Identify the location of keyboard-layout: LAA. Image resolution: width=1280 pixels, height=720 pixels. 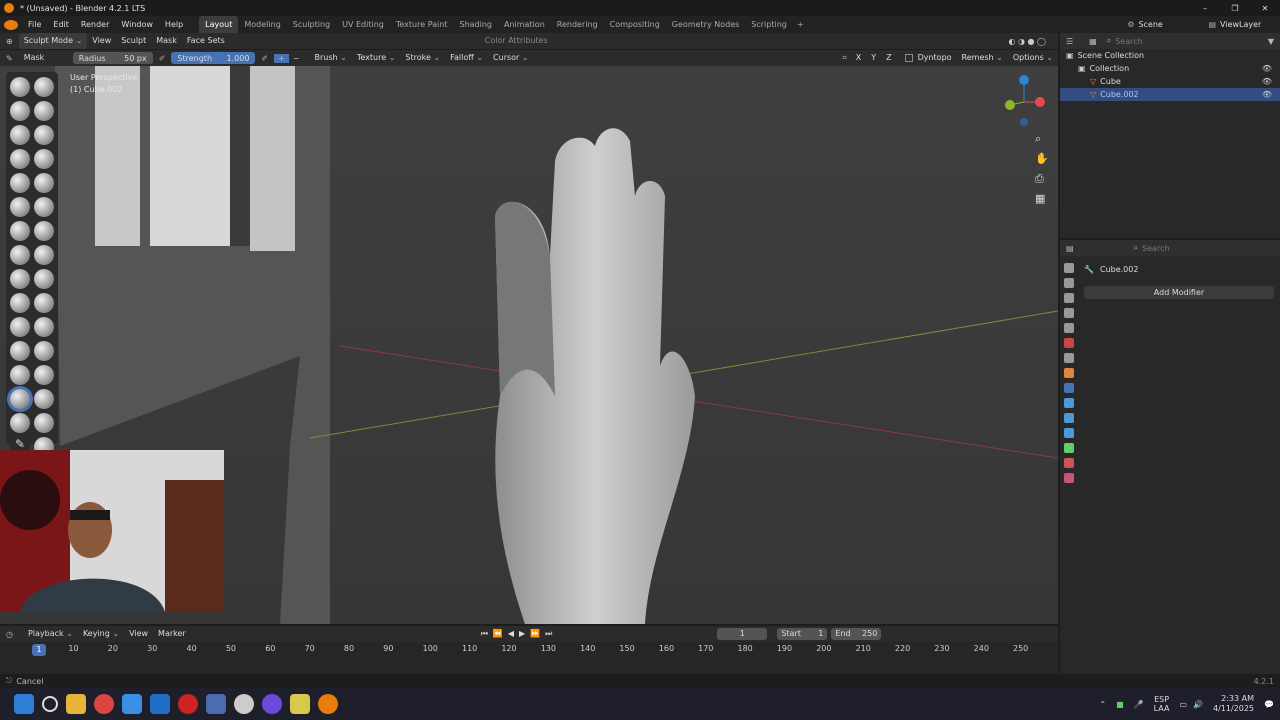
(1162, 708).